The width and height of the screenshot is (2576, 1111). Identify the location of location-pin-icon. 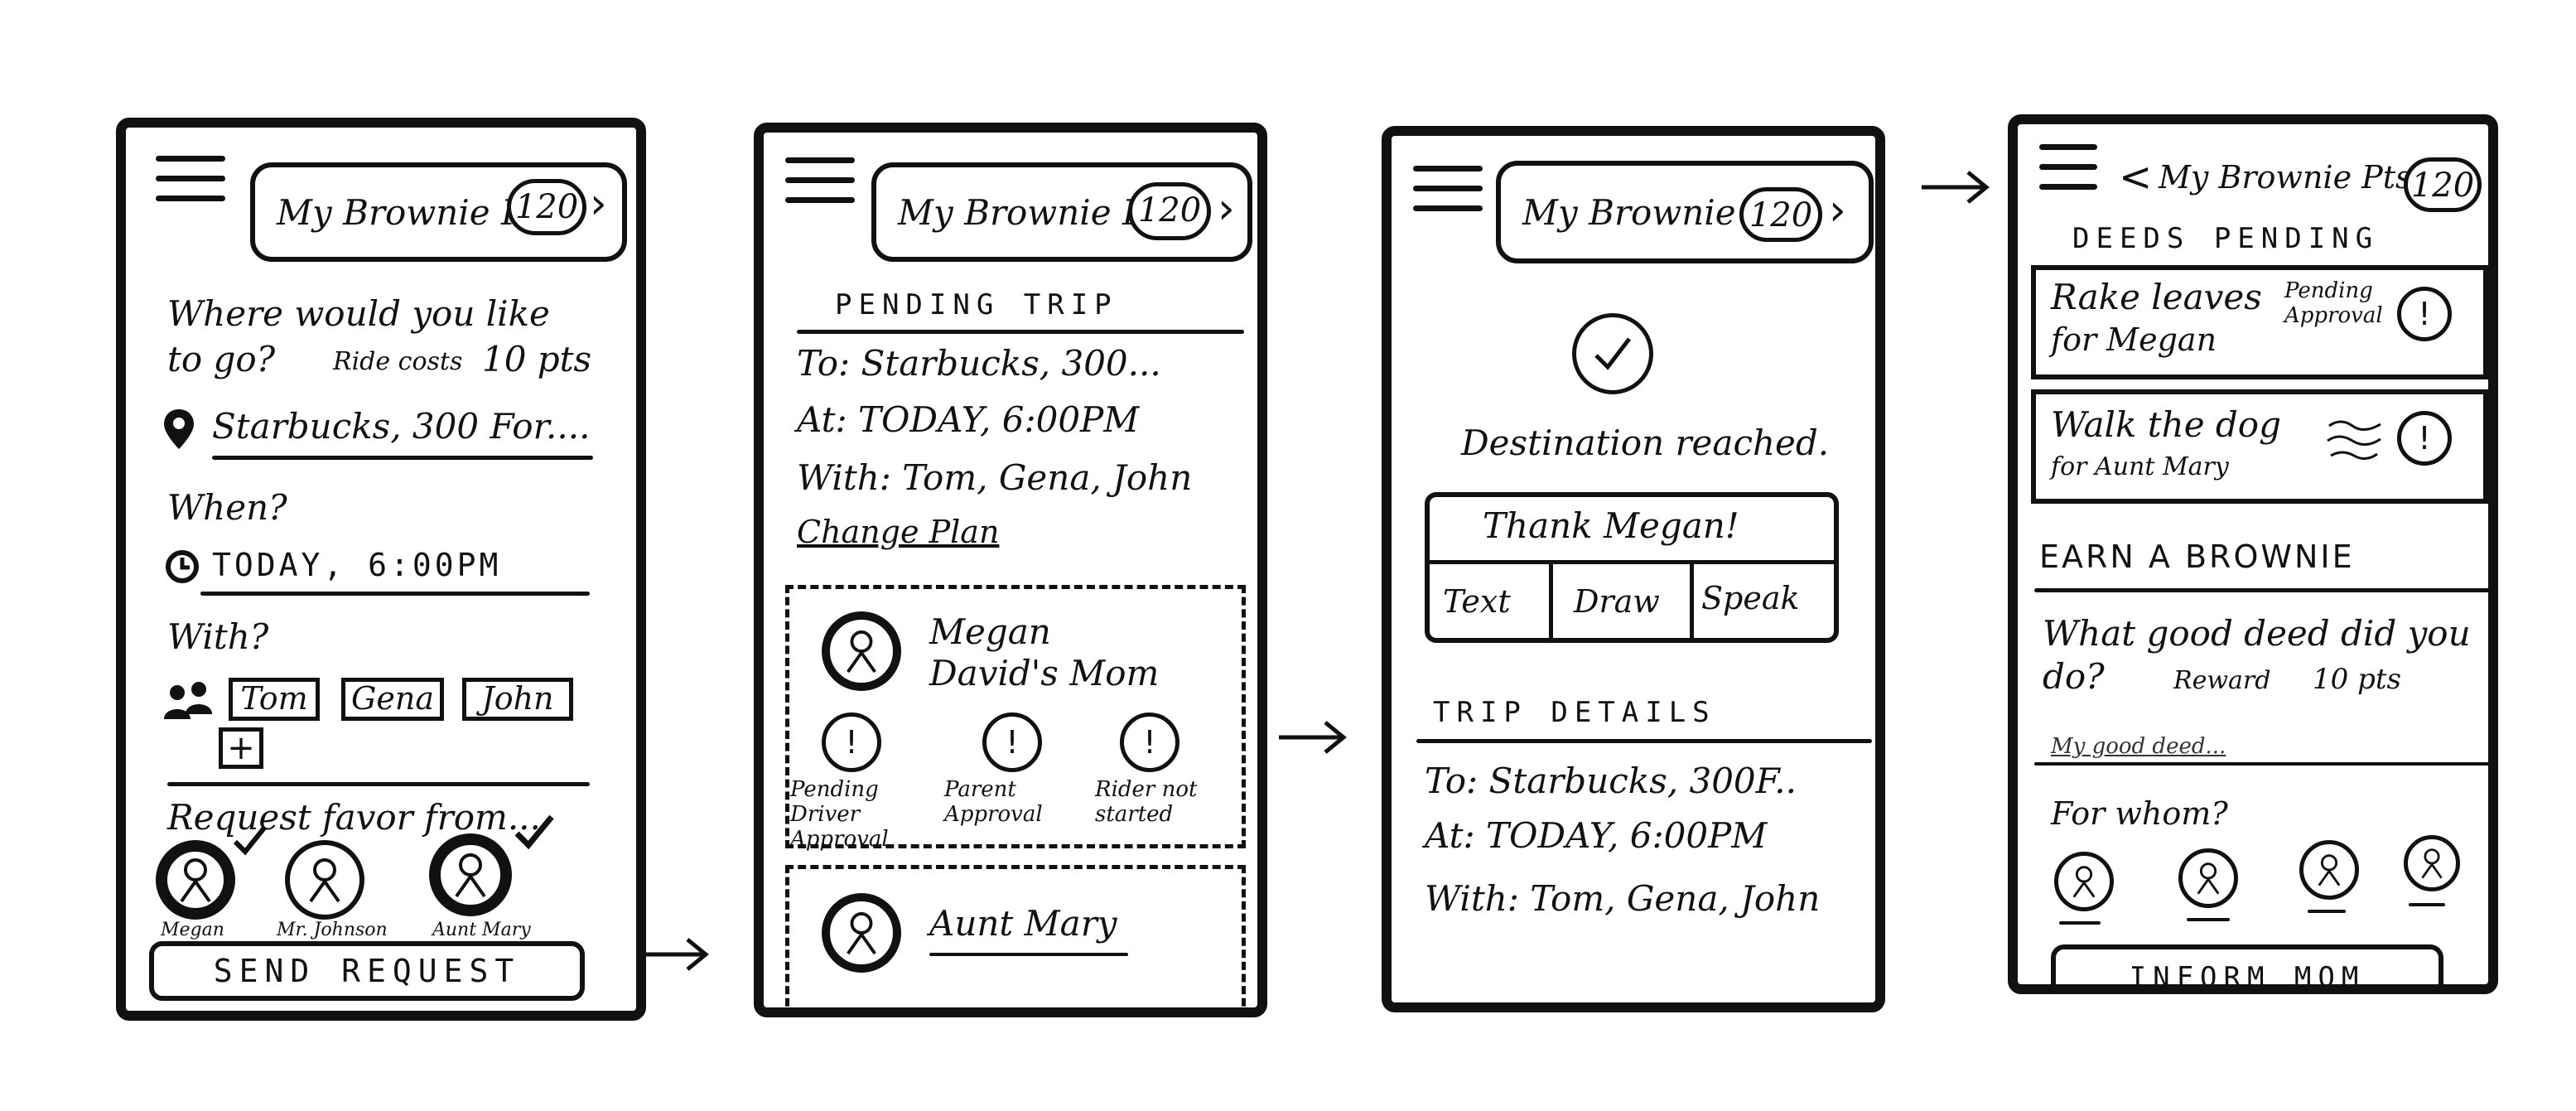
(179, 429).